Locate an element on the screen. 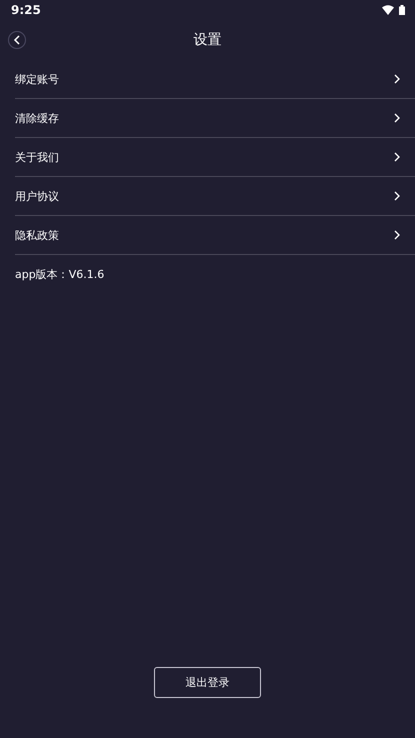  wifi-icon is located at coordinates (388, 10).